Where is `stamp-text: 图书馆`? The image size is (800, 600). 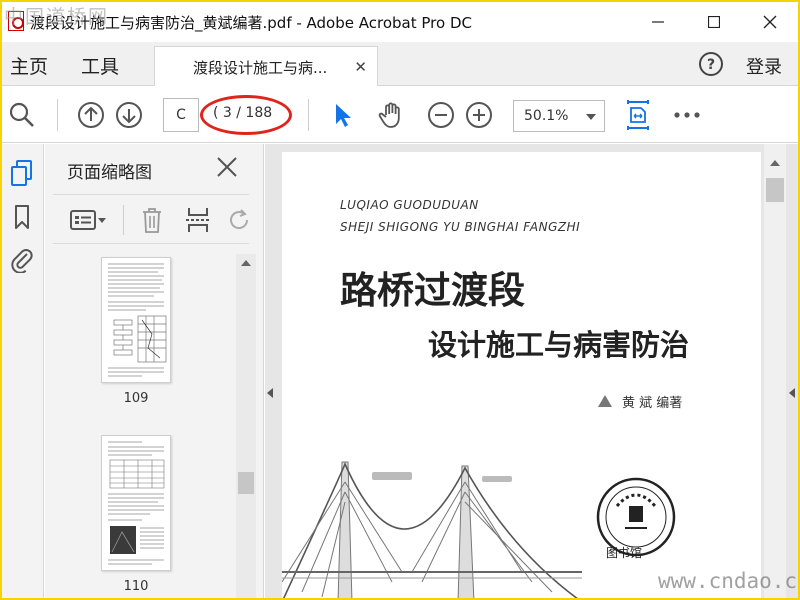
stamp-text: 图书馆 is located at coordinates (624, 553).